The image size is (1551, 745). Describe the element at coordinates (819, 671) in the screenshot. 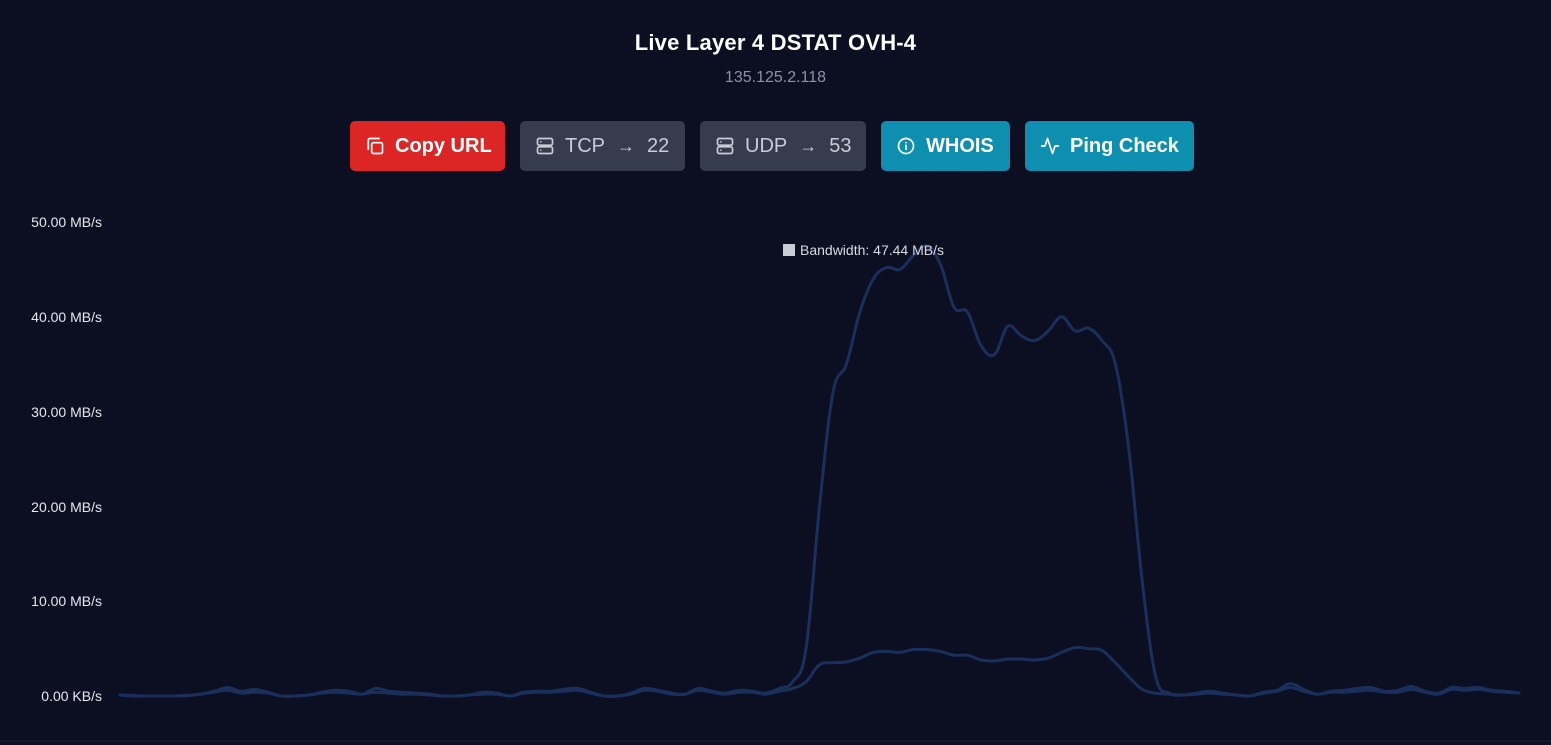

I see `series-line-packets` at that location.